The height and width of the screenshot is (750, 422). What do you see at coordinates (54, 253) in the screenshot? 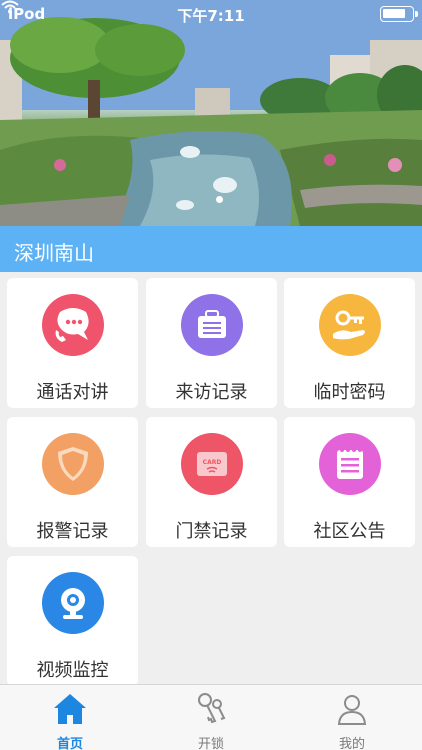
I see `location-name: 深圳南山` at bounding box center [54, 253].